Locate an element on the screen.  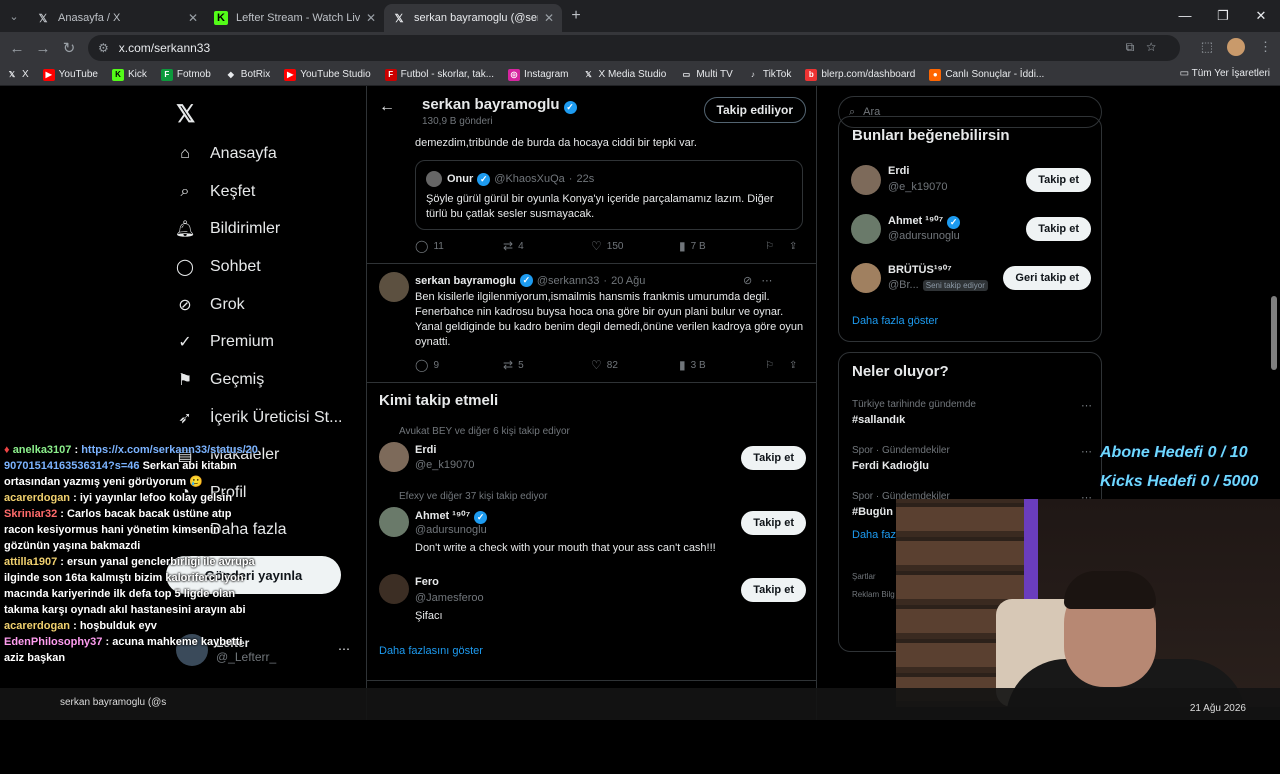
bookmark-tiktok: ♪ TikTok is located at coordinates (769, 75).